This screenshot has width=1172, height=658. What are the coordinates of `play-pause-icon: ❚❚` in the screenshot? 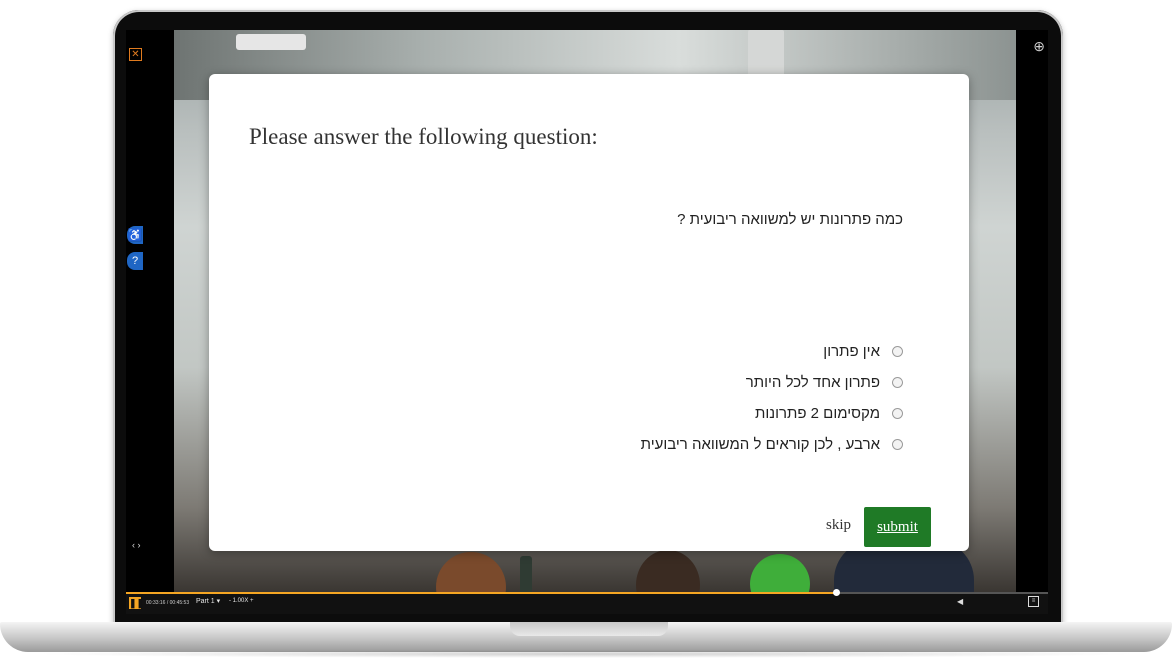 It's located at (136, 603).